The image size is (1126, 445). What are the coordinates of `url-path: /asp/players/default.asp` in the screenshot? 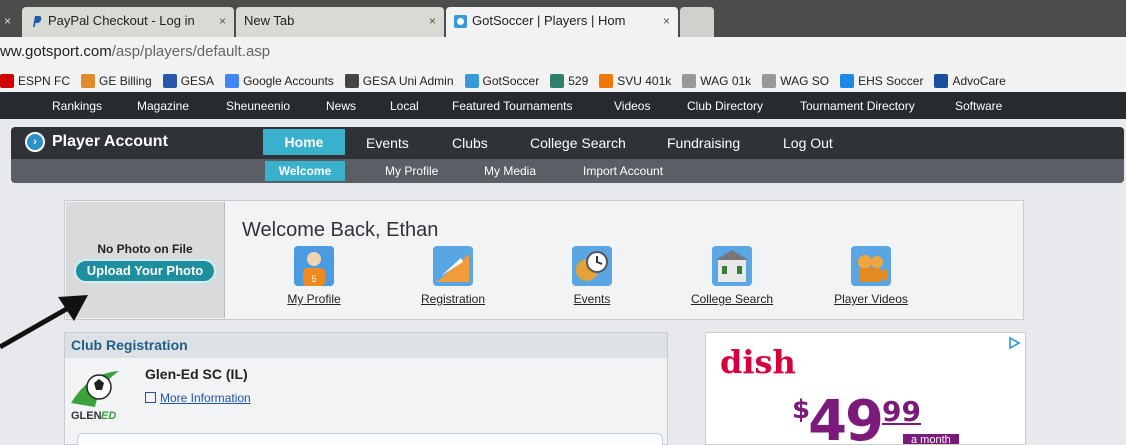 It's located at (191, 51).